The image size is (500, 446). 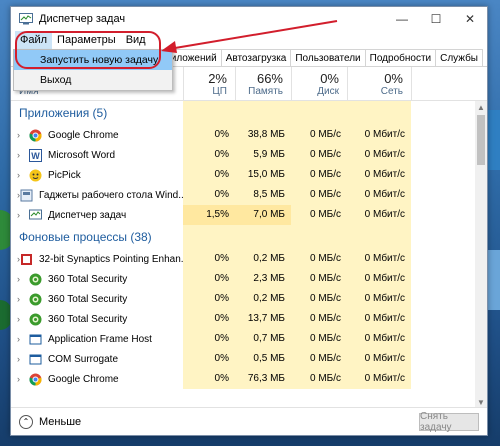 I want to click on process-name-cell: › Google Chrome, so click(x=97, y=135).